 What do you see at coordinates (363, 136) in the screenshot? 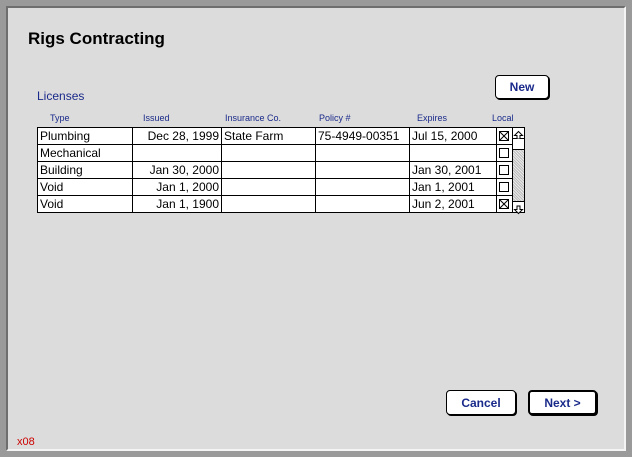
I see `cell-policy: 75-4949-00351` at bounding box center [363, 136].